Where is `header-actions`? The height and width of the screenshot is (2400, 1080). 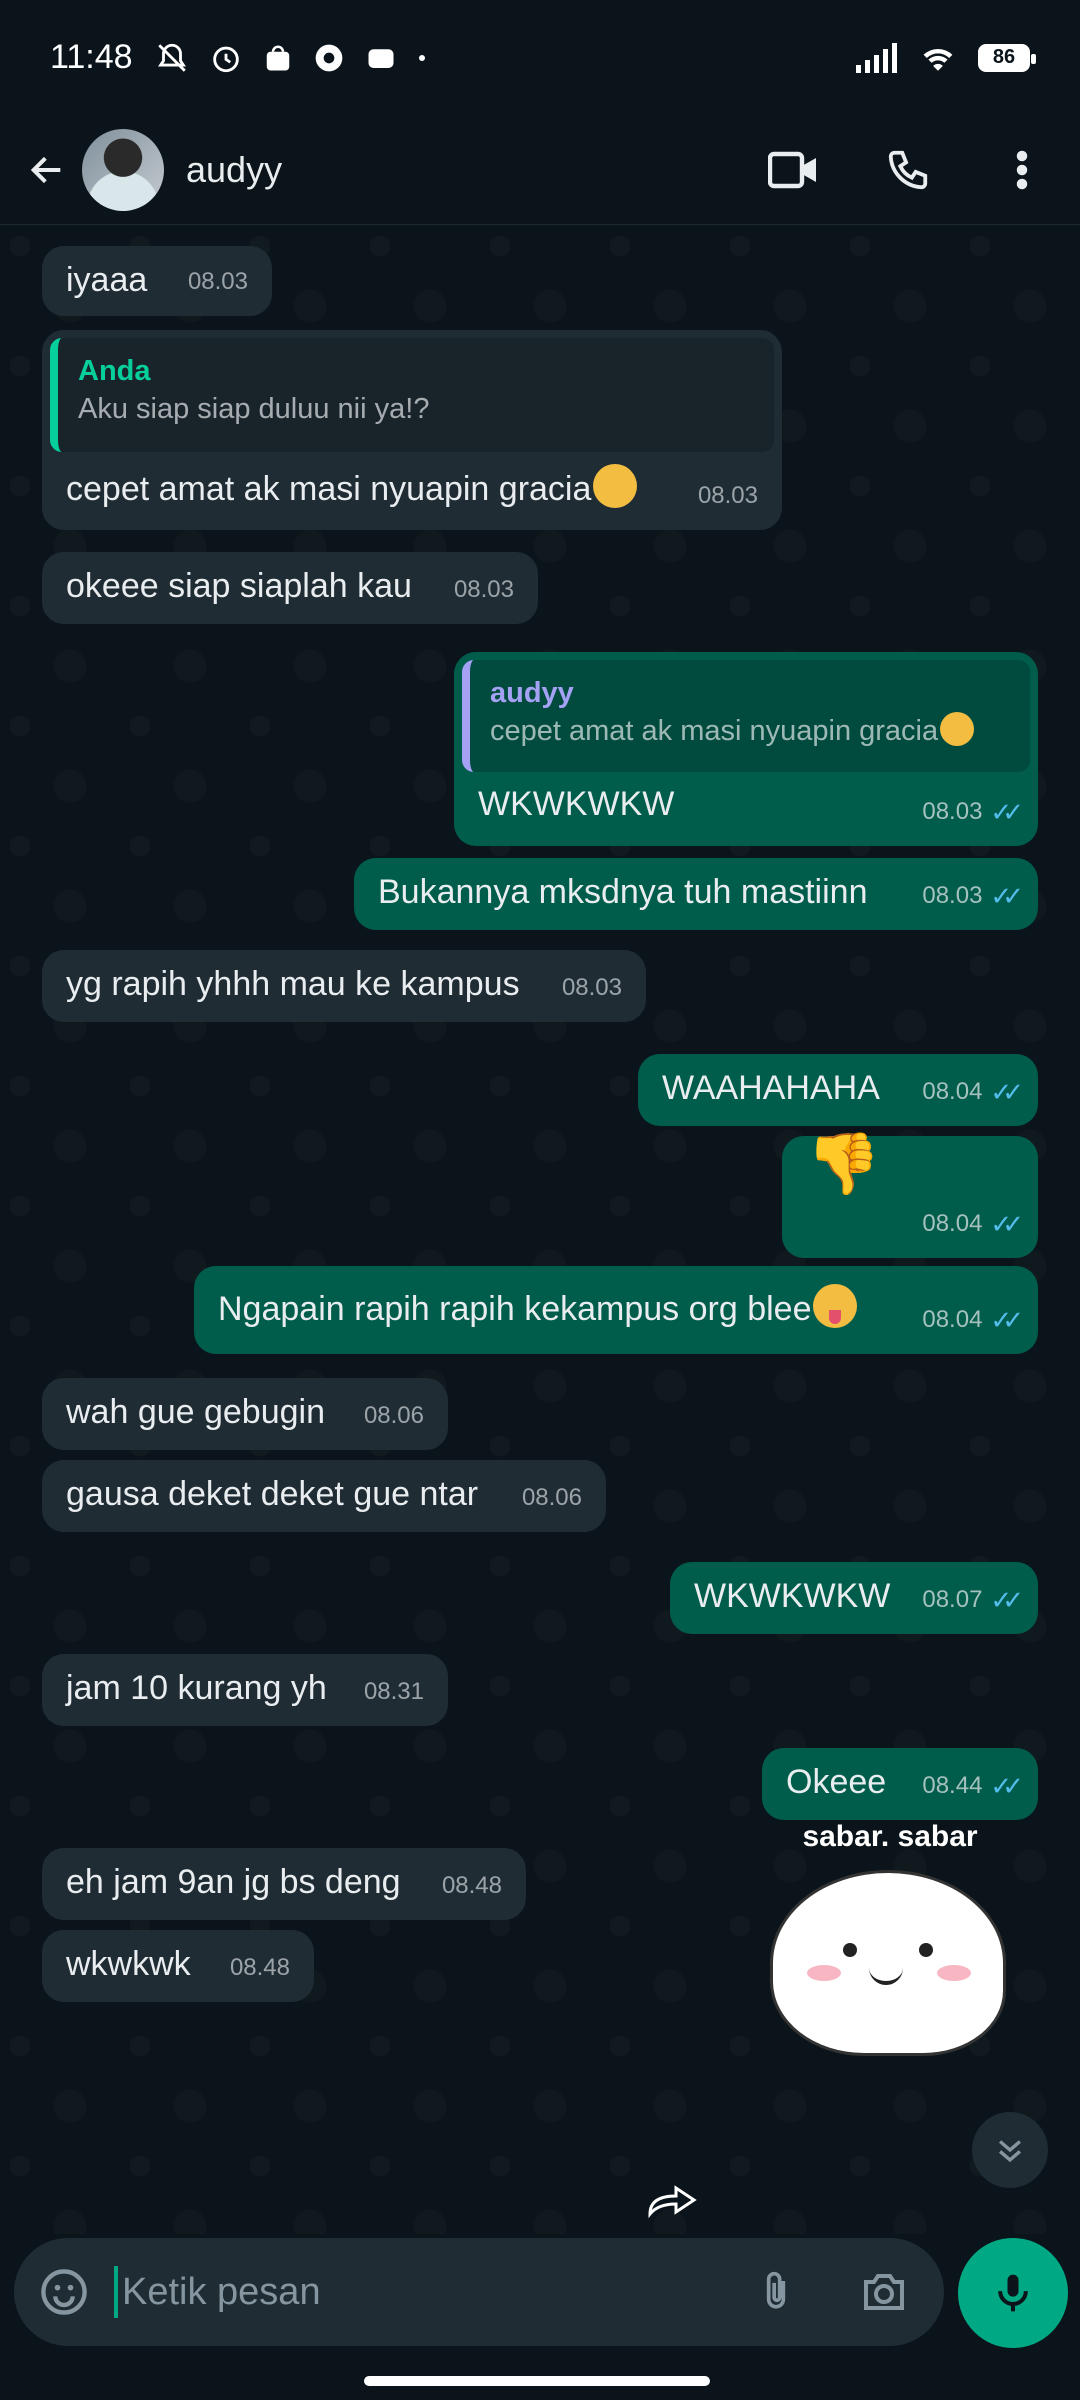 header-actions is located at coordinates (908, 170).